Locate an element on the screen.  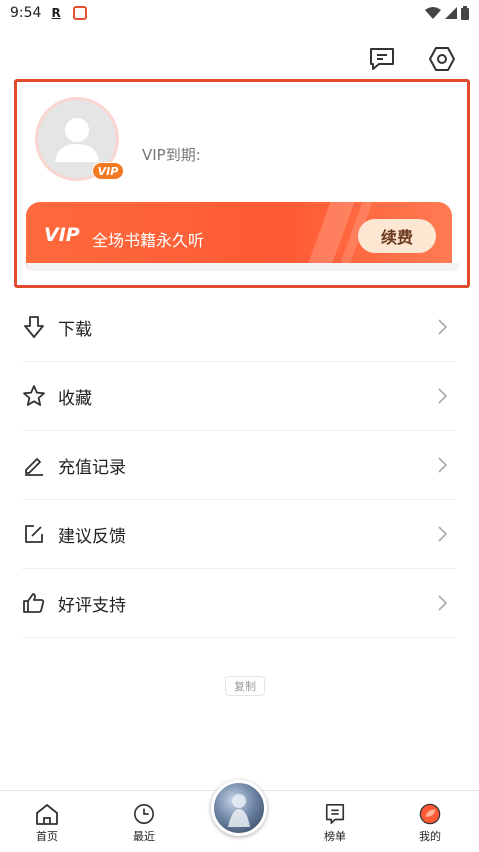
download-icon is located at coordinates (34, 327).